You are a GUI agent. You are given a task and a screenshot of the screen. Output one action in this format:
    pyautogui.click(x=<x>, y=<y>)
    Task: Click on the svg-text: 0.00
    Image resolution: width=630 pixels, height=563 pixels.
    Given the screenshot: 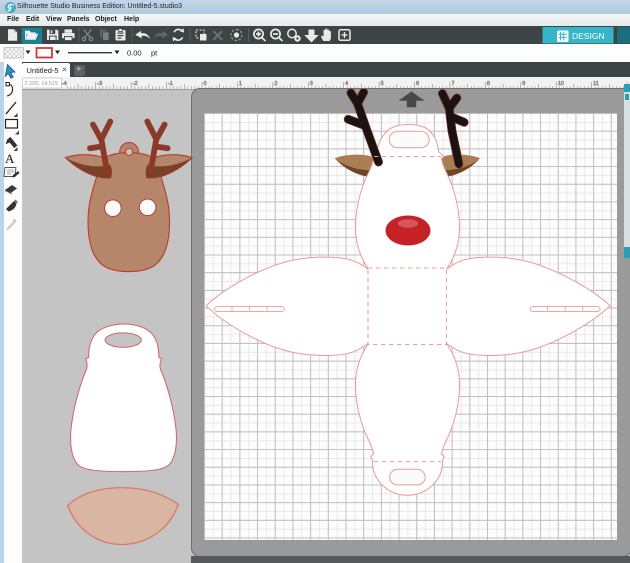 What is the action you would take?
    pyautogui.click(x=134, y=52)
    